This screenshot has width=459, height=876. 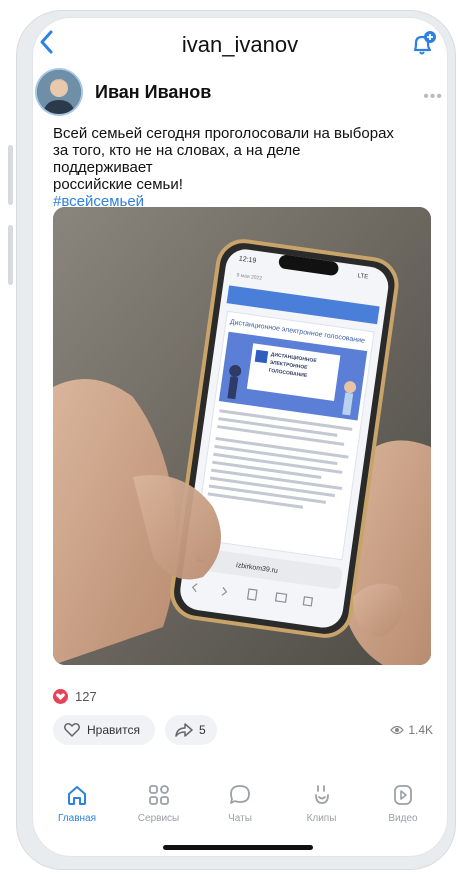 What do you see at coordinates (184, 730) in the screenshot?
I see `share-arrow-icon` at bounding box center [184, 730].